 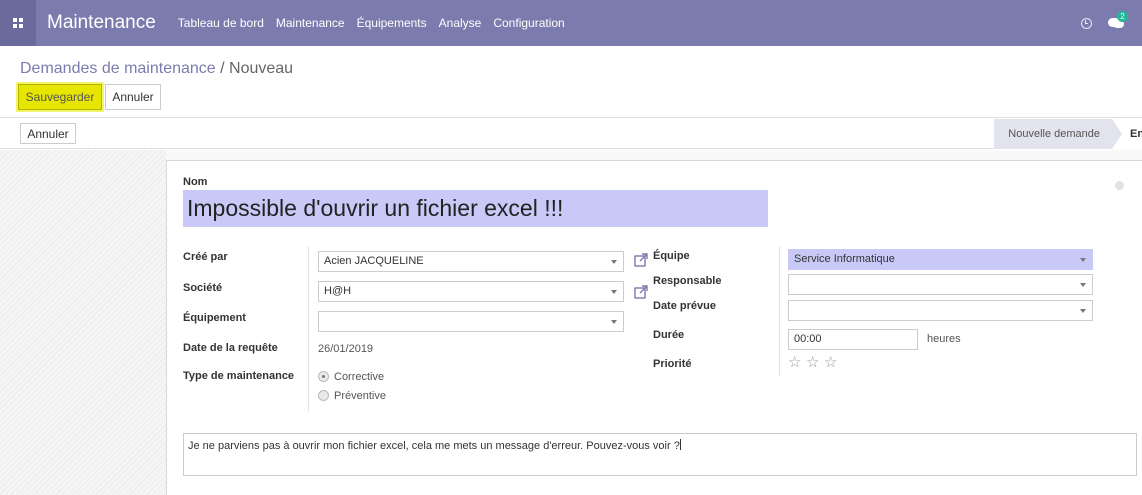 I want to click on created-by-select: Acien JACQUELINE, so click(x=471, y=261).